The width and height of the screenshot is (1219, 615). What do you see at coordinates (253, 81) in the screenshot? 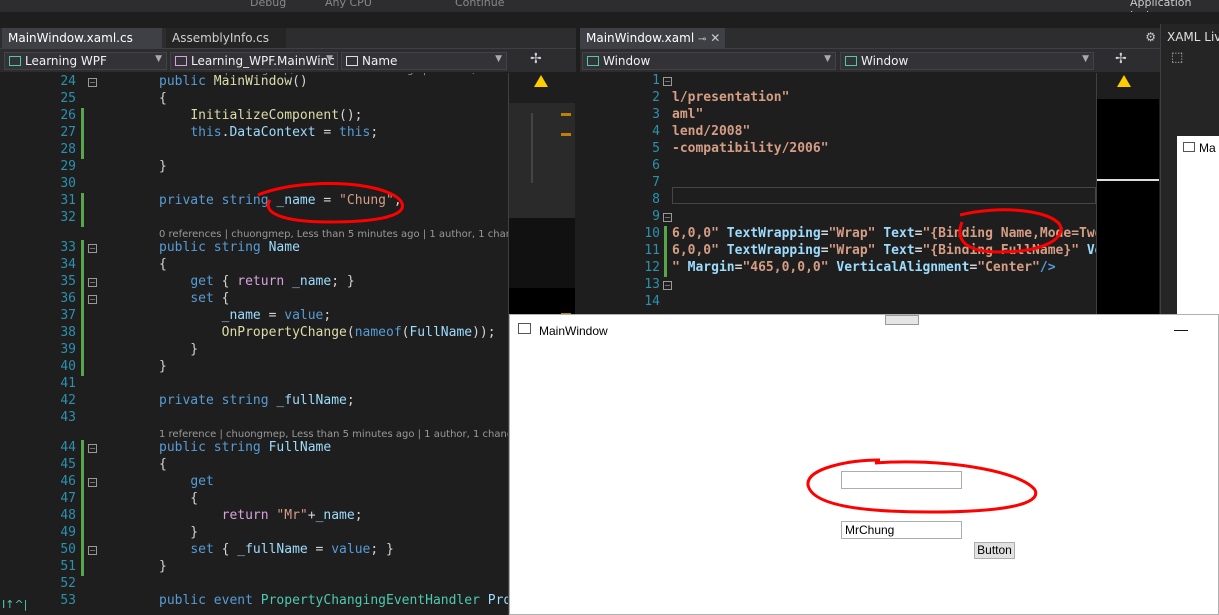
I see `code-token: MainWindow` at bounding box center [253, 81].